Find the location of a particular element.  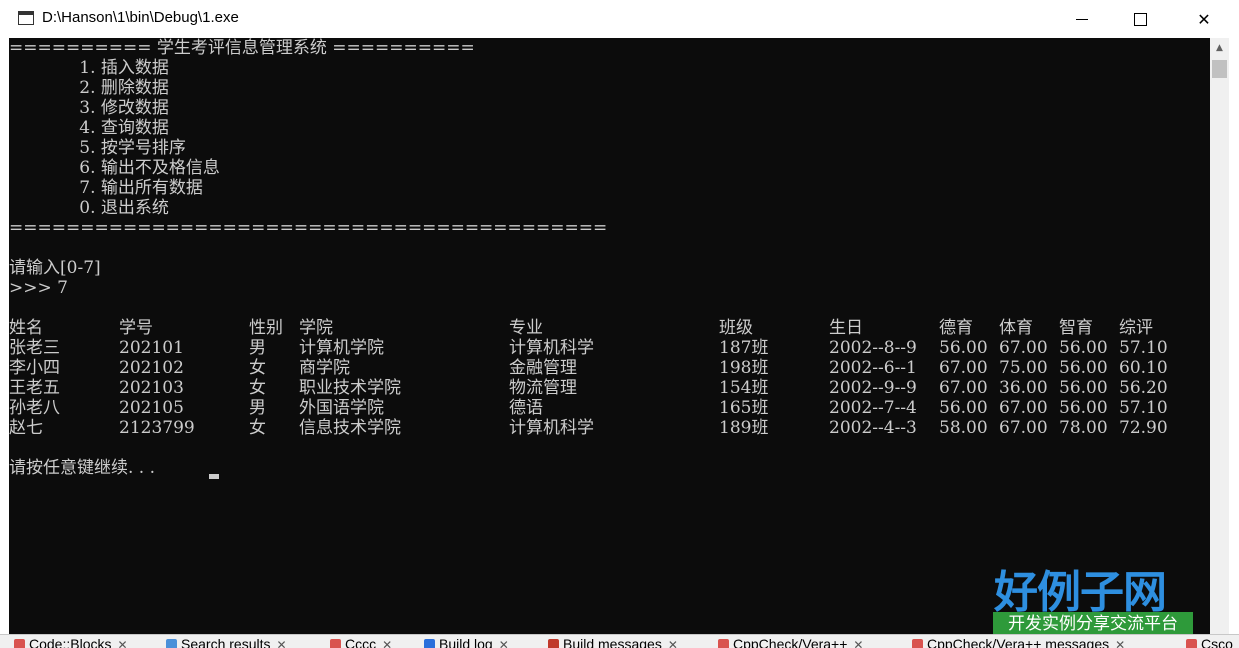

table-cell: 58.00 is located at coordinates (963, 428).